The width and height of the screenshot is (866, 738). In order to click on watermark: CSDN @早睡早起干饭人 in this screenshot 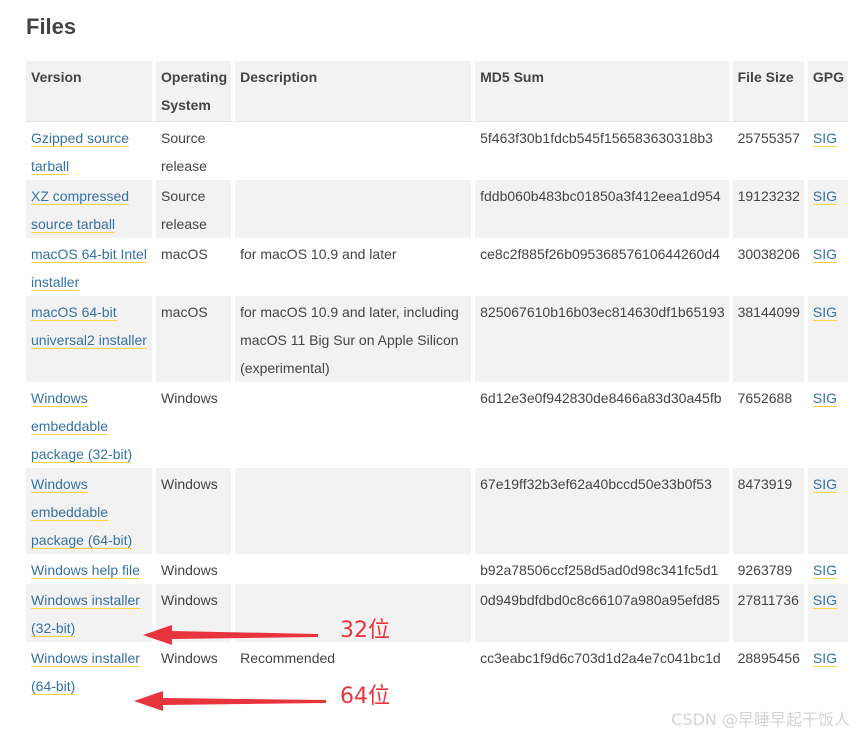, I will do `click(760, 719)`.